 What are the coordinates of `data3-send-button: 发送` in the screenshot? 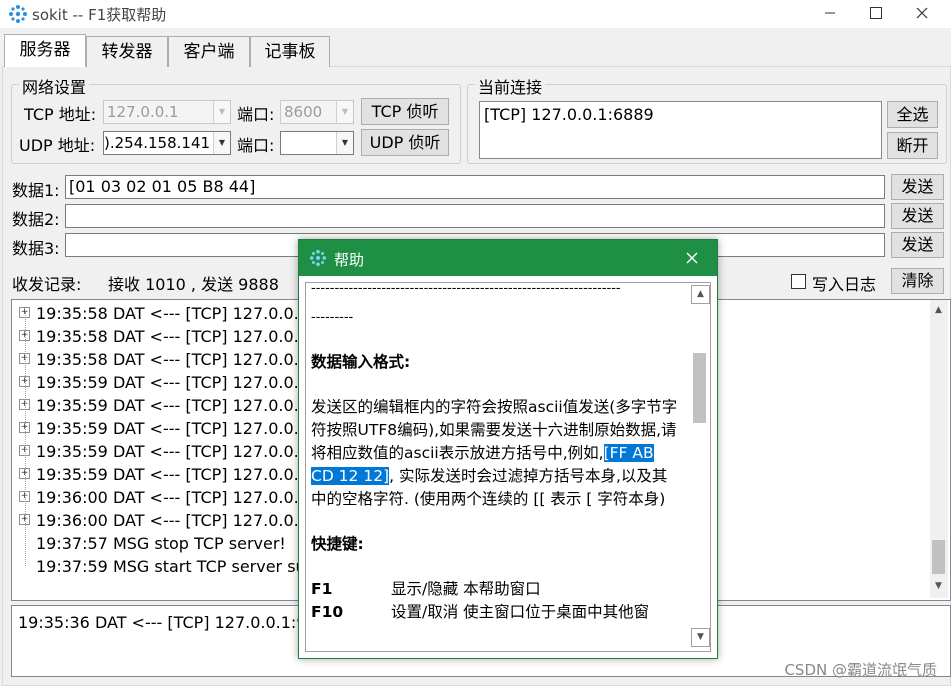 It's located at (917, 245).